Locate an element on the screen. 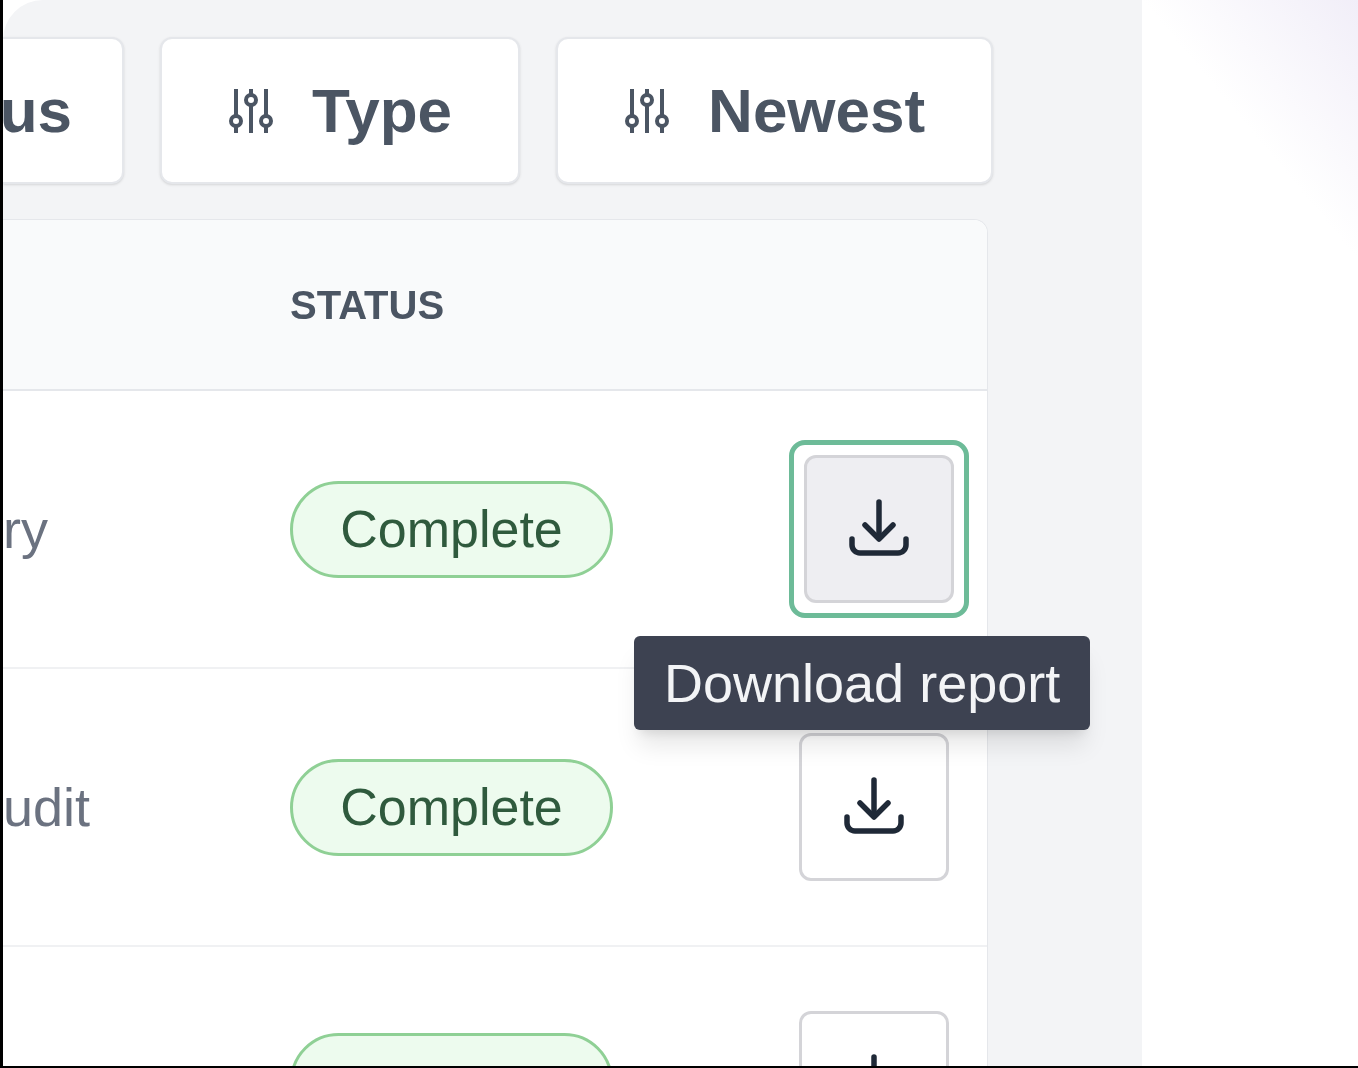  report-name: udit is located at coordinates (47, 806).